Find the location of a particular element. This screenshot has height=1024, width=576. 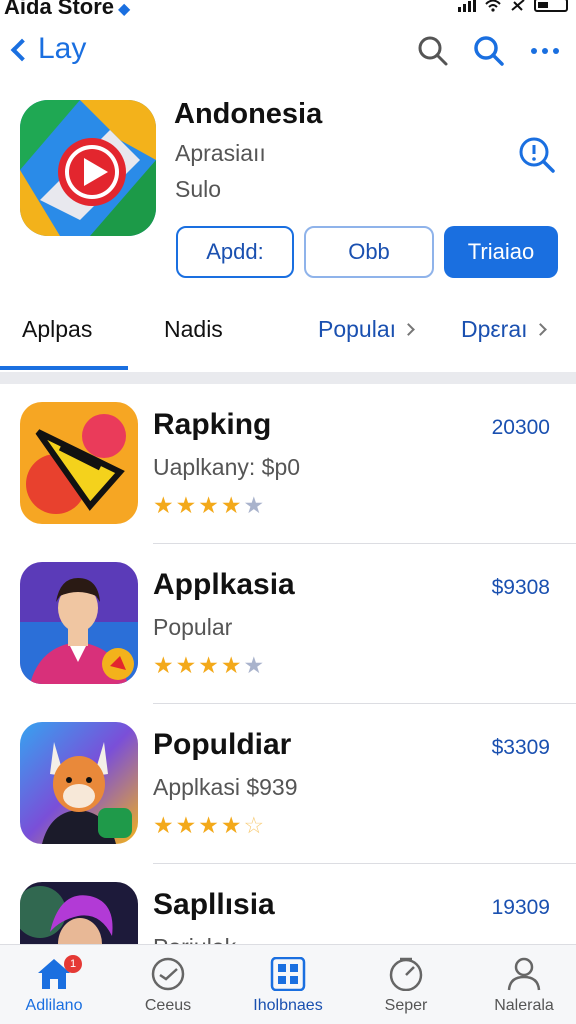

tab-label: Nadis is located at coordinates (193, 329).